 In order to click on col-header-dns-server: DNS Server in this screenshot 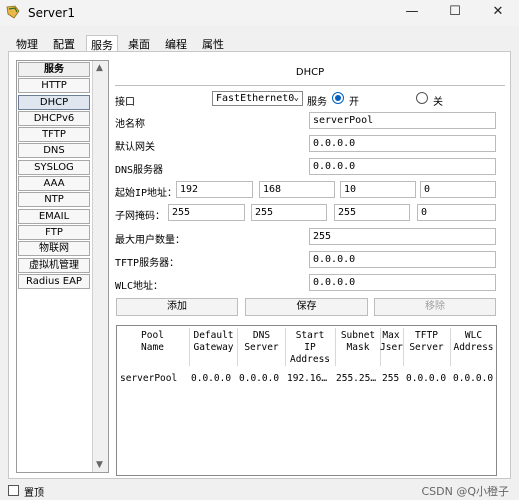, I will do `click(261, 342)`.